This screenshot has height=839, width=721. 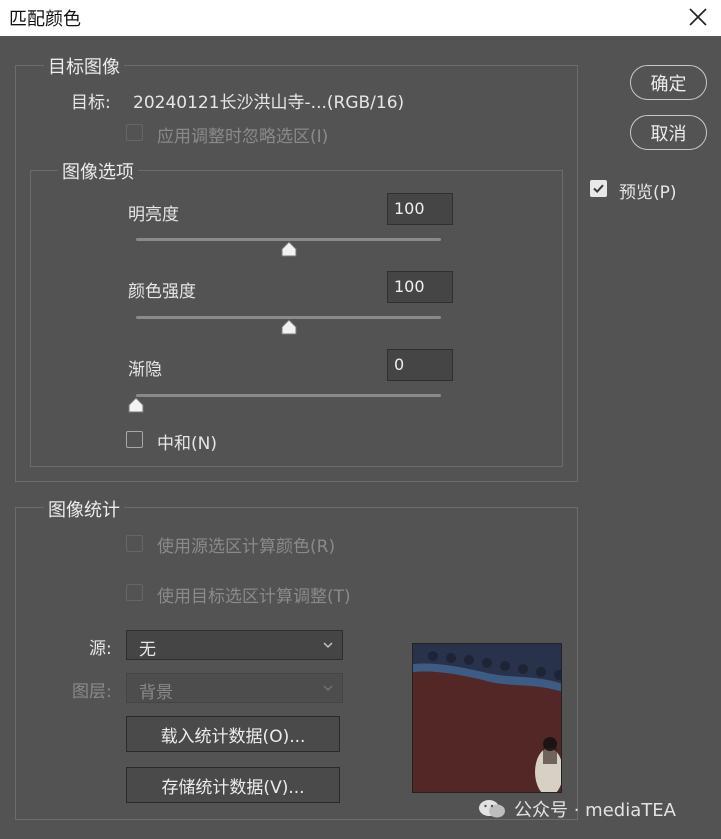 I want to click on watermark: 公众号 · mediaTEA, so click(x=598, y=809).